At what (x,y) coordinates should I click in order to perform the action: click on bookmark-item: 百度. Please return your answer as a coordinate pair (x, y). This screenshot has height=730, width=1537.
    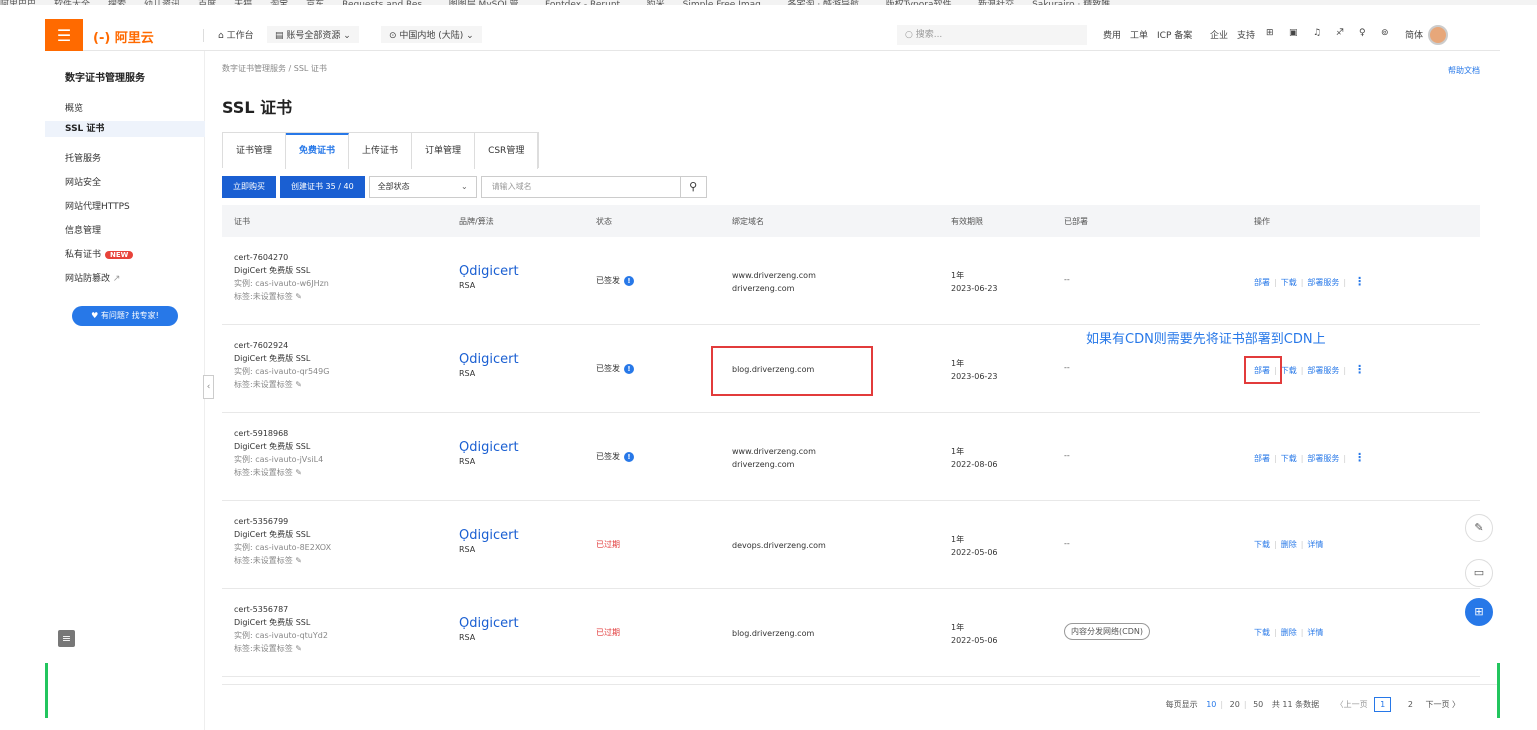
    Looking at the image, I should click on (207, 3).